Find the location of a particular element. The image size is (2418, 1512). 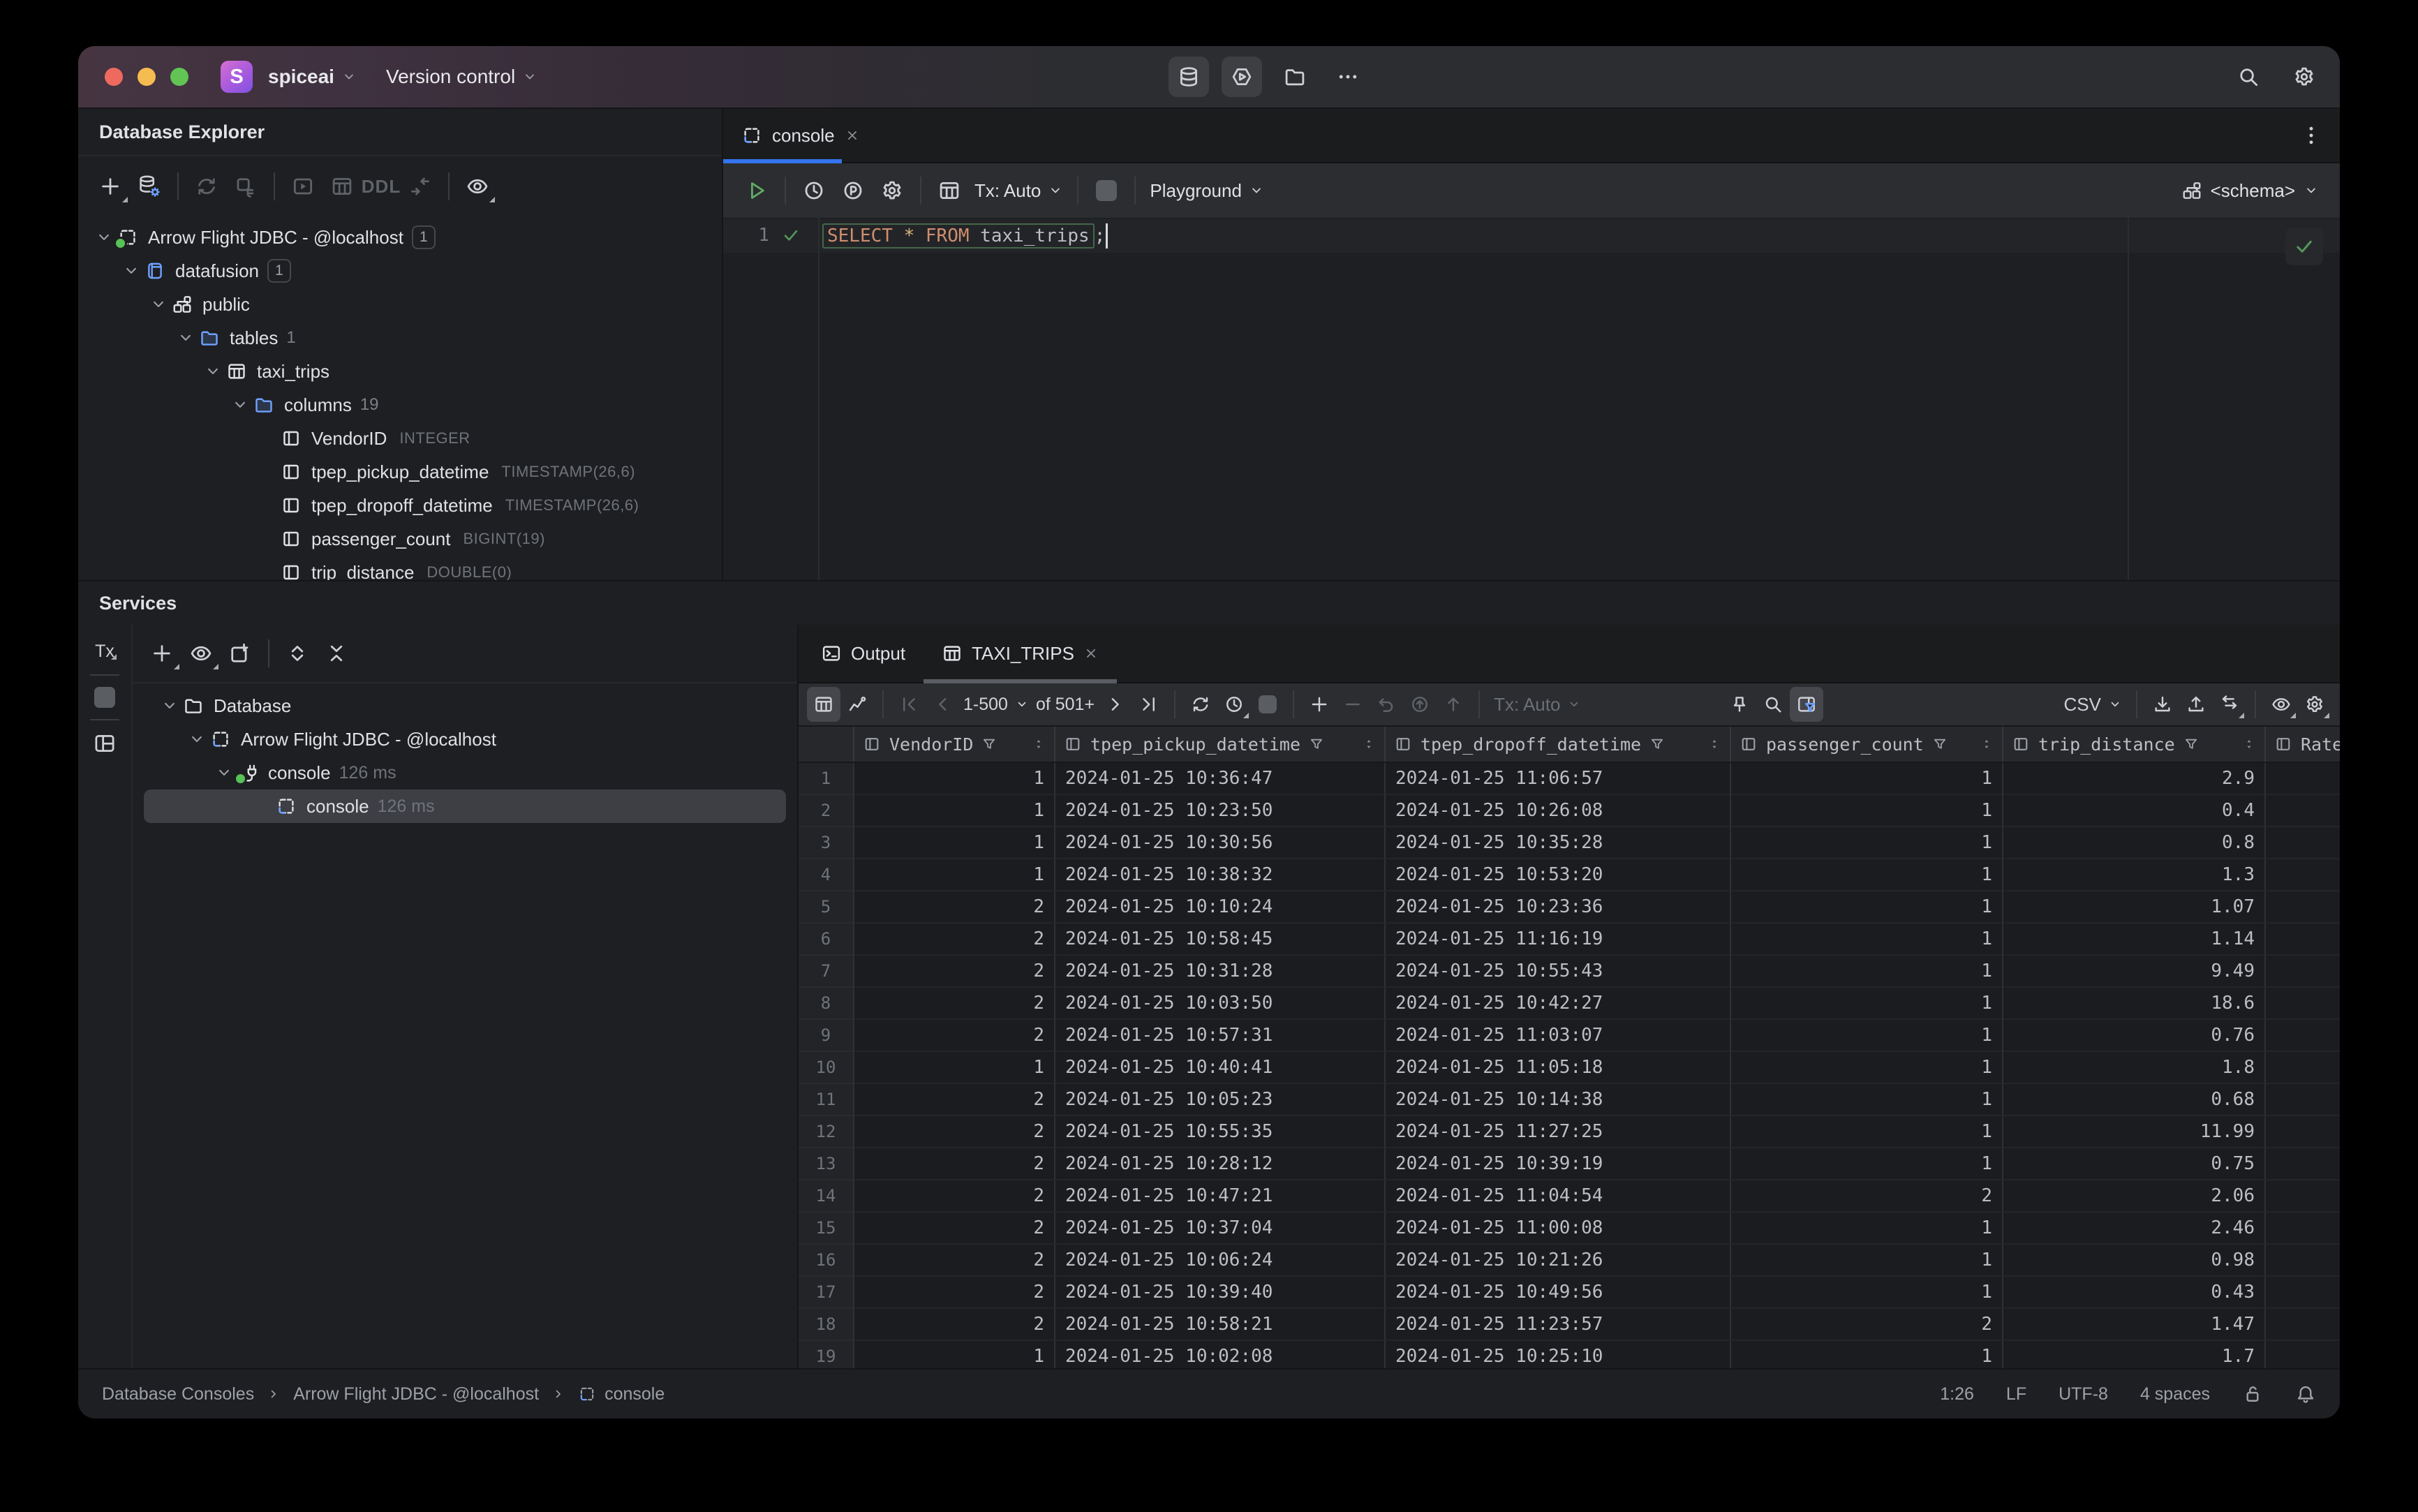

db-tree-item-tables: tables 1 is located at coordinates (400, 338).